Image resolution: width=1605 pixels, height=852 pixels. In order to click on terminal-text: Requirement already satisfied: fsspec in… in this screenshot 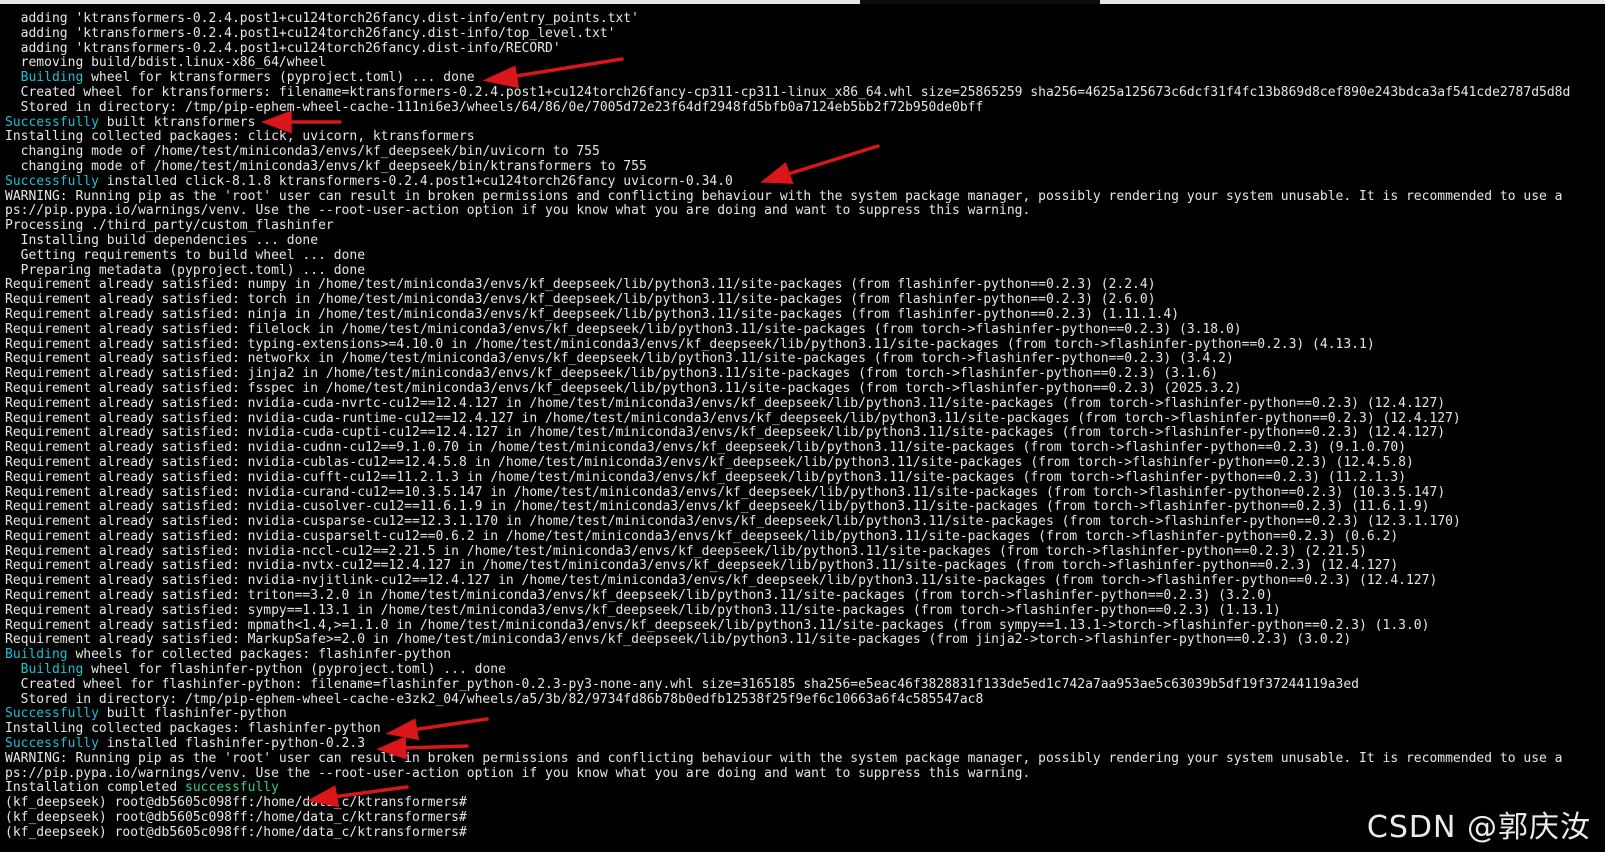, I will do `click(623, 388)`.